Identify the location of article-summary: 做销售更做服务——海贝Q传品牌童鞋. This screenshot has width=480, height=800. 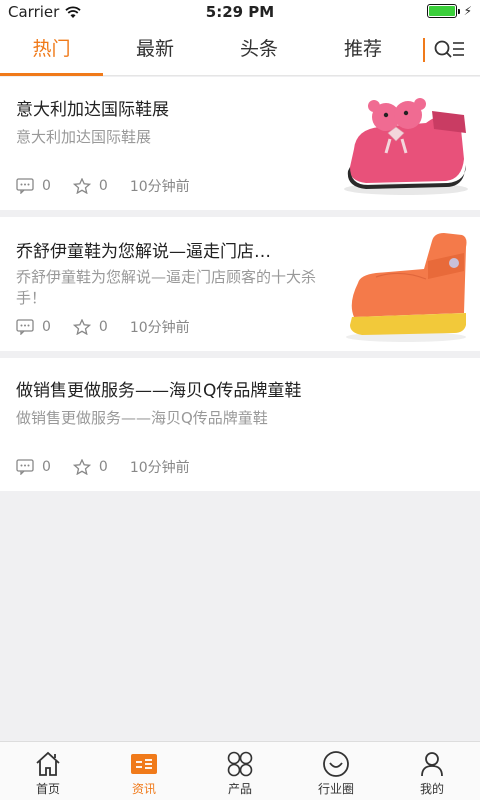
(142, 418).